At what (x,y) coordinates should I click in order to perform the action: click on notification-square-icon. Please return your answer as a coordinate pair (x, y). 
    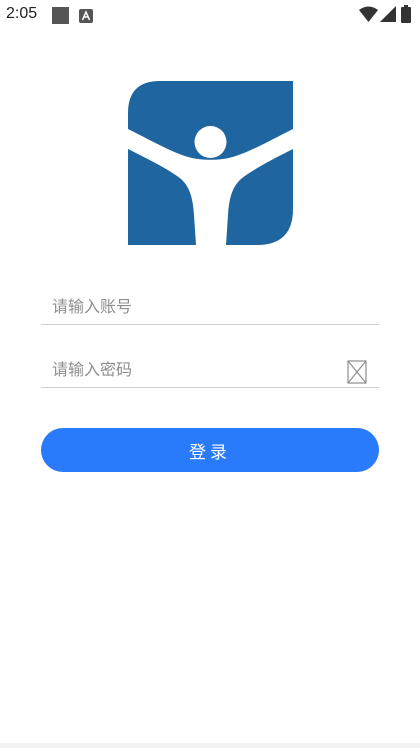
    Looking at the image, I should click on (60, 15).